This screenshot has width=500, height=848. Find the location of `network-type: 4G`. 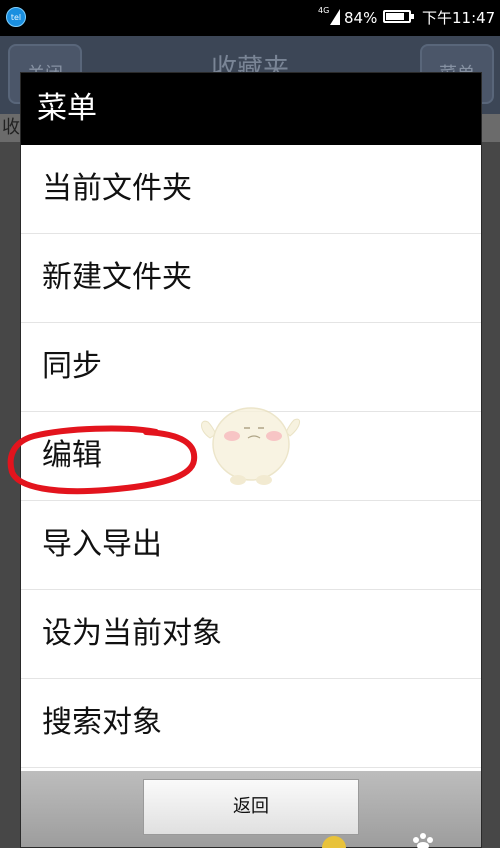

network-type: 4G is located at coordinates (324, 10).